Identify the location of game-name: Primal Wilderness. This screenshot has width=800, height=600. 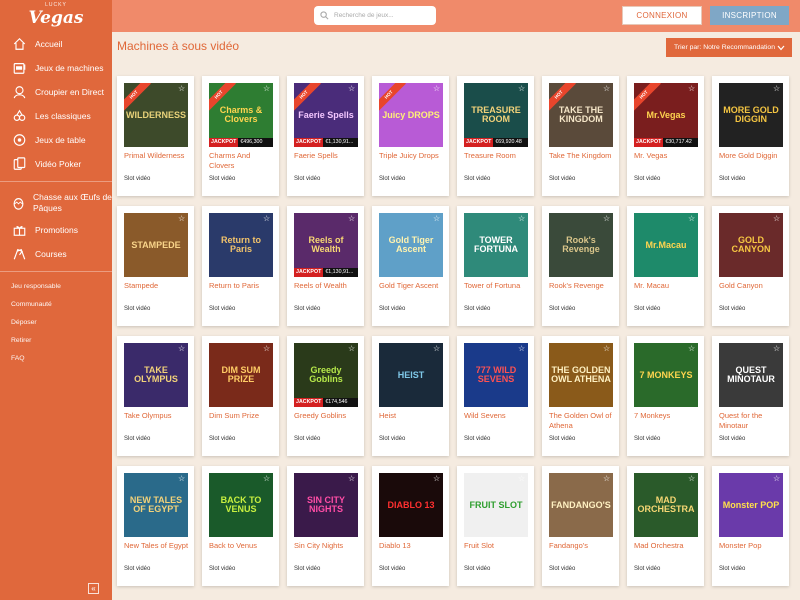
(158, 156).